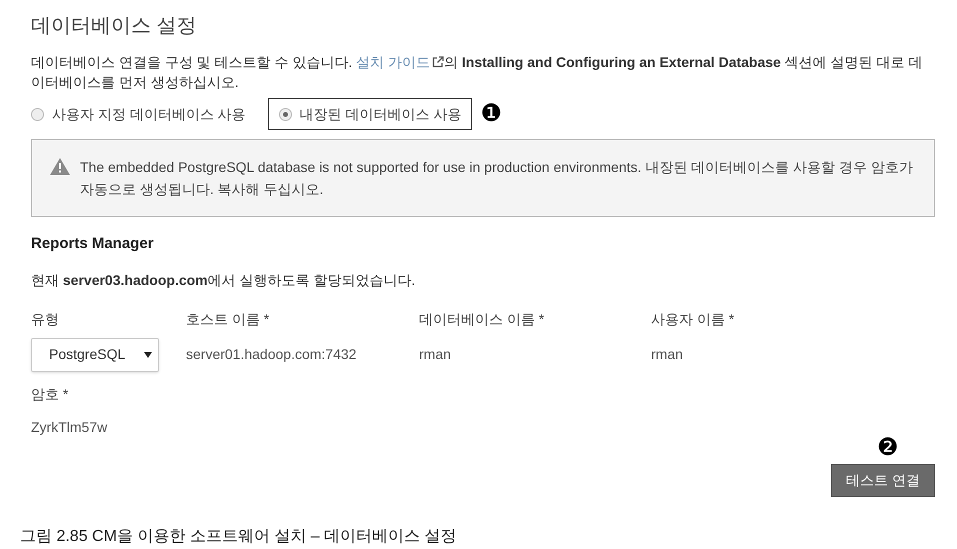  What do you see at coordinates (50, 394) in the screenshot?
I see `field-label: 암호 *` at bounding box center [50, 394].